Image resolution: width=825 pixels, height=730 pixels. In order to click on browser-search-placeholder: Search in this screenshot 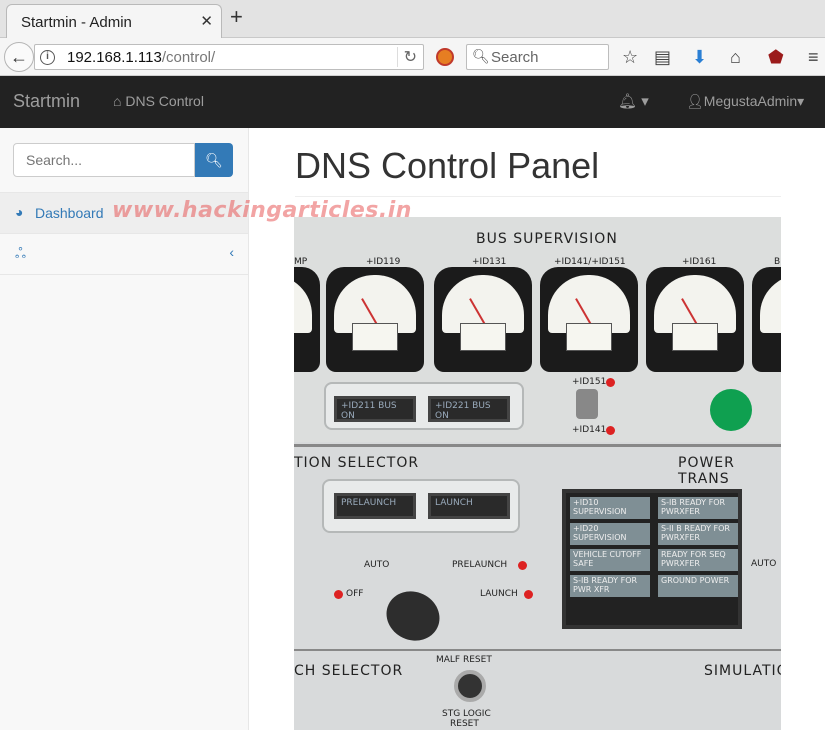, I will do `click(515, 57)`.